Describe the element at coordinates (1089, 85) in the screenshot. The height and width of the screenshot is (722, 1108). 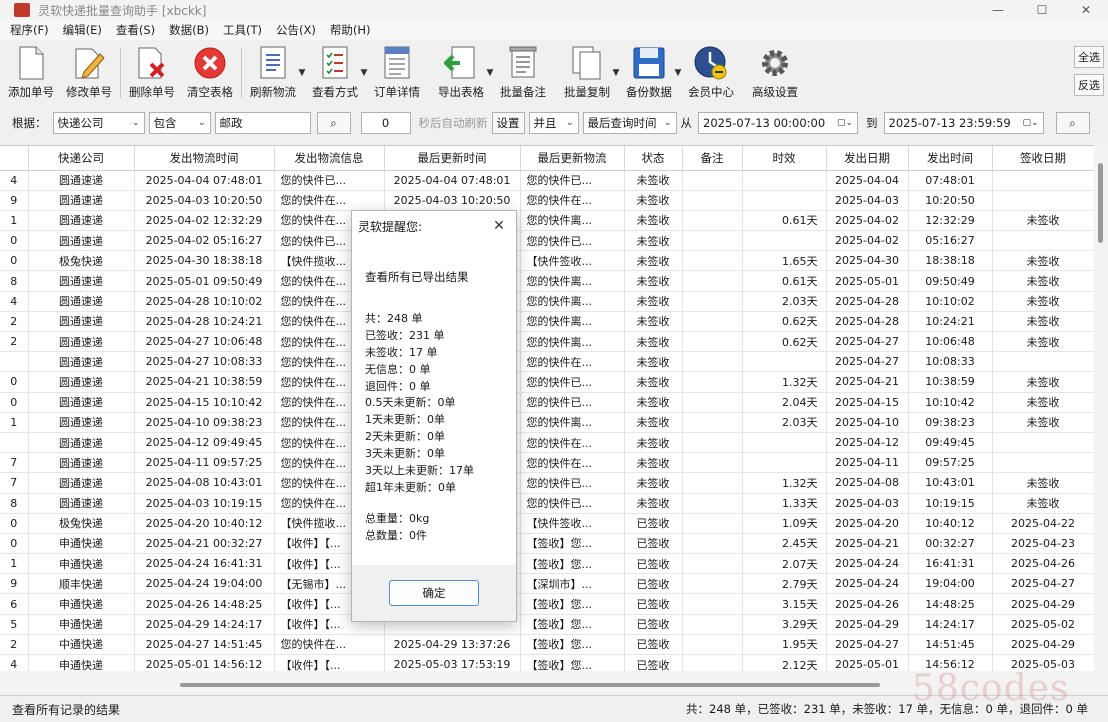
I see `invert-selection-button: 反选` at that location.